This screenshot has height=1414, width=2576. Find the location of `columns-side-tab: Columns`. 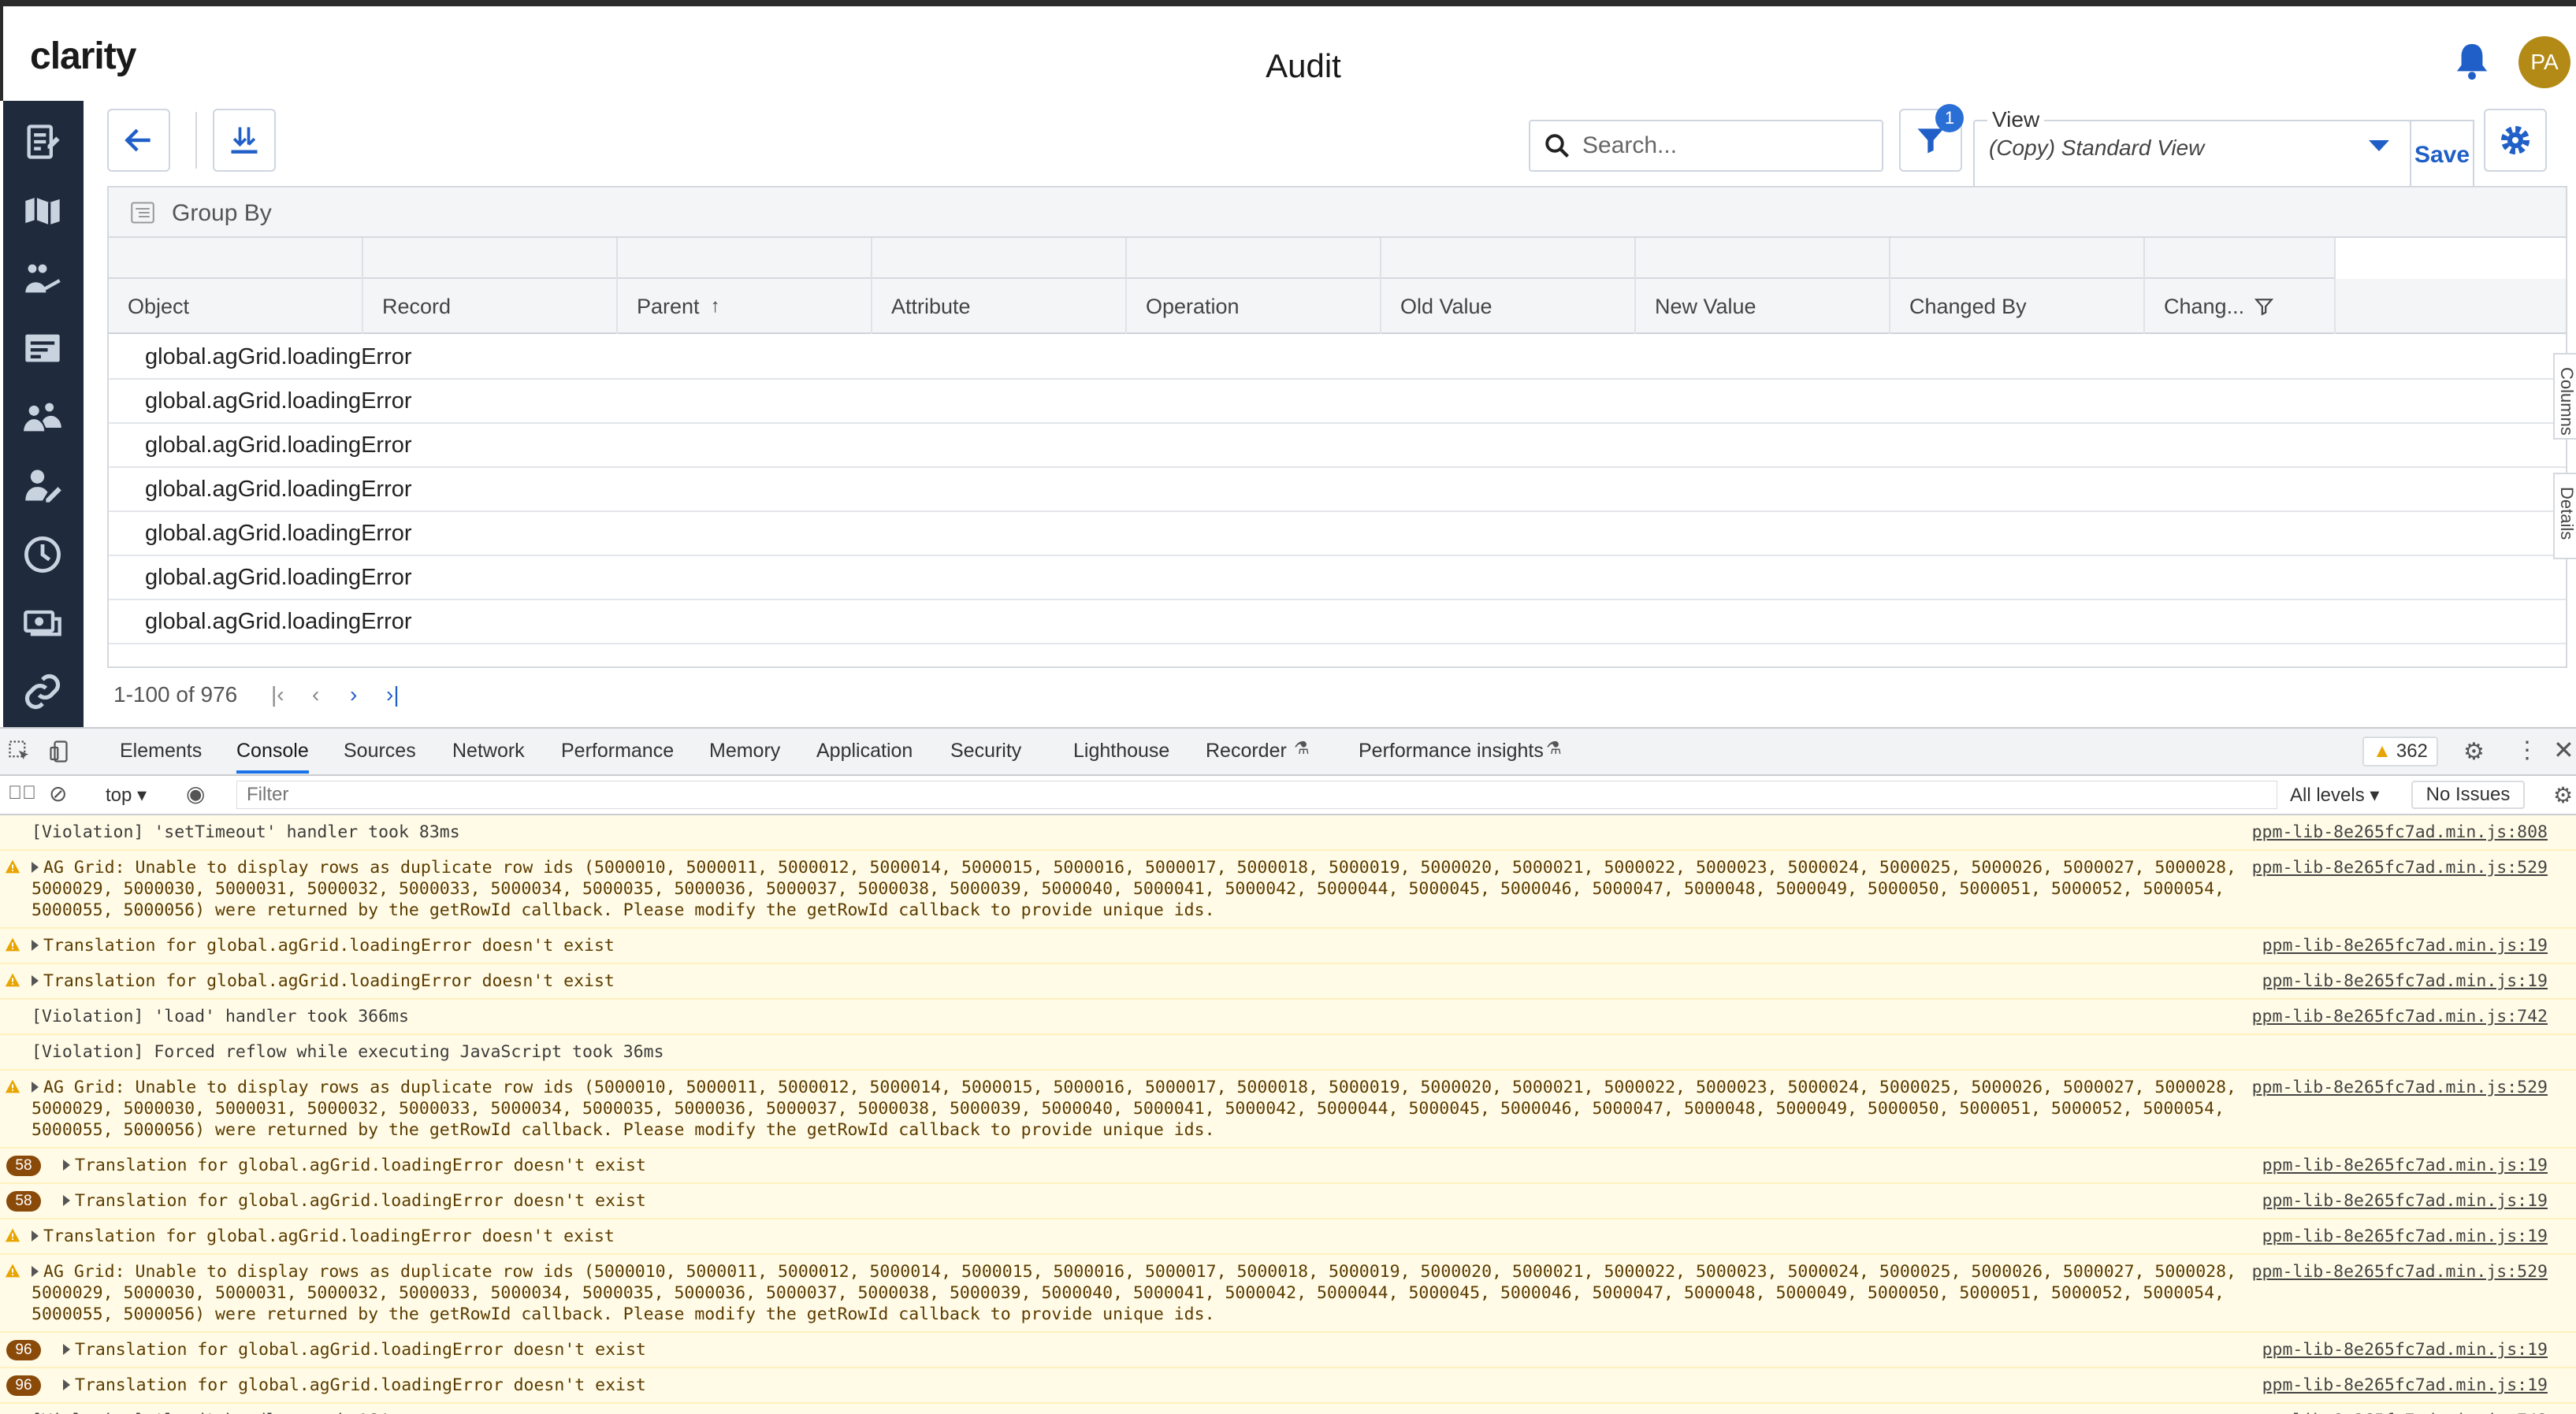

columns-side-tab: Columns is located at coordinates (2564, 396).